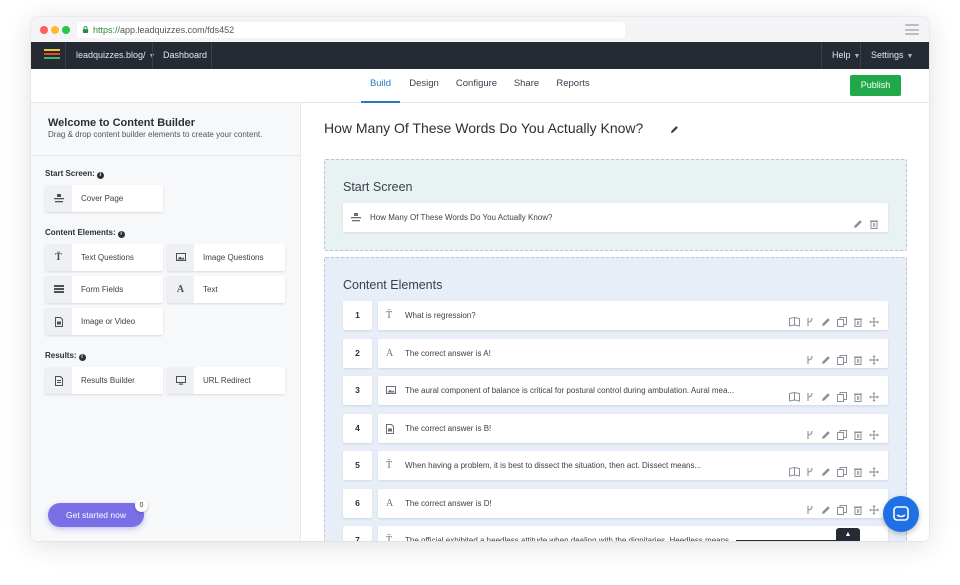  I want to click on edit-title-pencil-icon, so click(674, 129).